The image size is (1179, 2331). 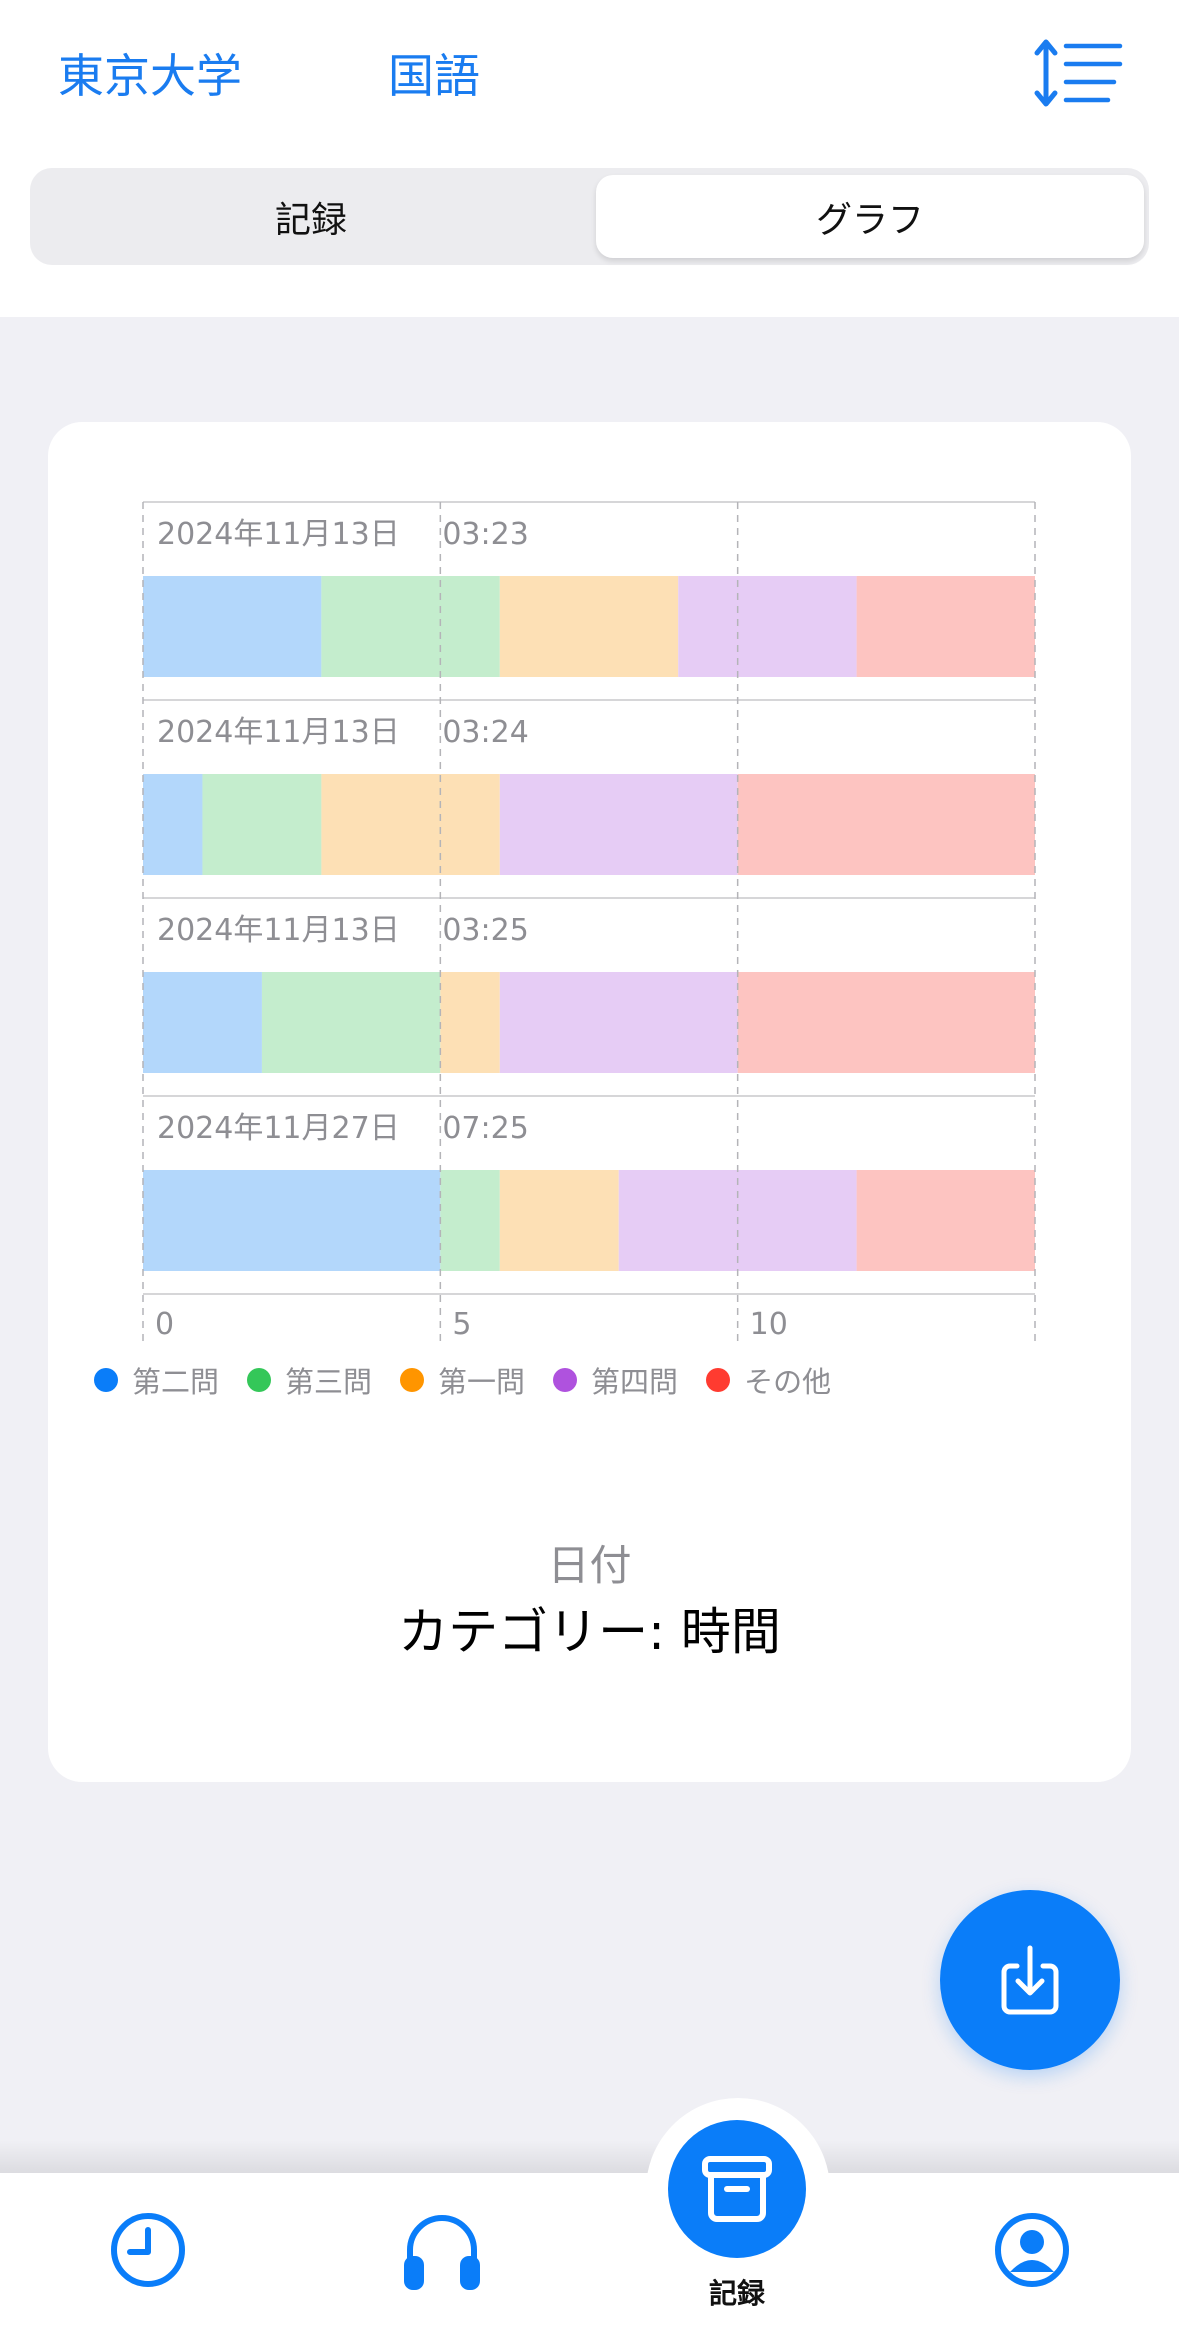 What do you see at coordinates (485, 534) in the screenshot?
I see `row-label-time: 03:23` at bounding box center [485, 534].